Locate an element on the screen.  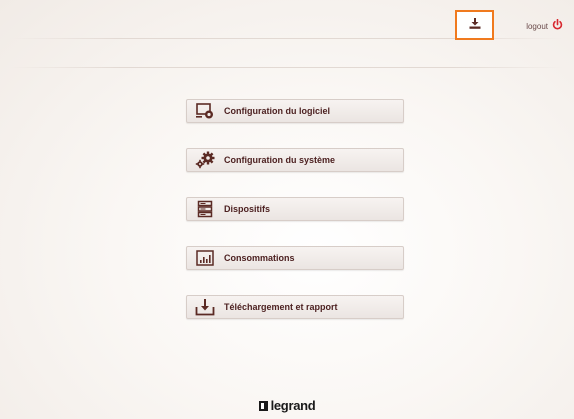
menu-item-consumption: Consommations is located at coordinates (295, 258).